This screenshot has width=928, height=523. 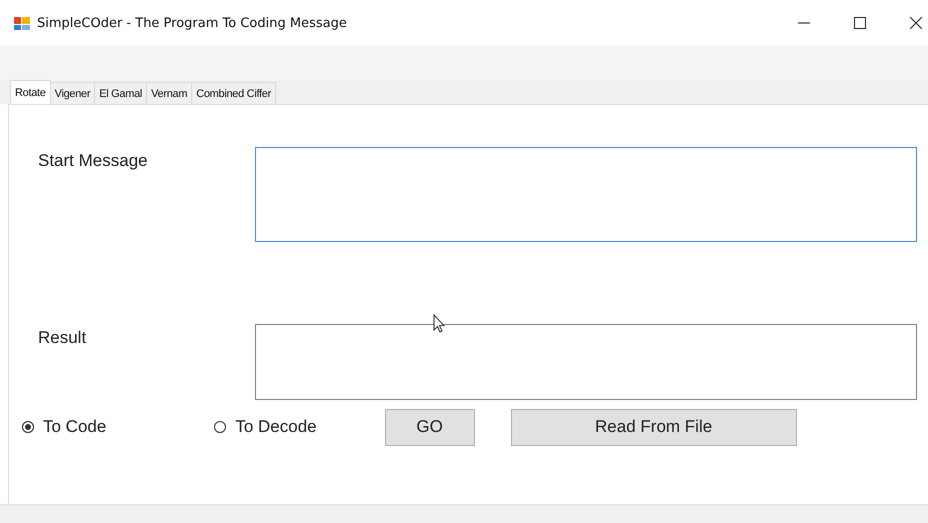 What do you see at coordinates (74, 427) in the screenshot?
I see `radio-label: To Code` at bounding box center [74, 427].